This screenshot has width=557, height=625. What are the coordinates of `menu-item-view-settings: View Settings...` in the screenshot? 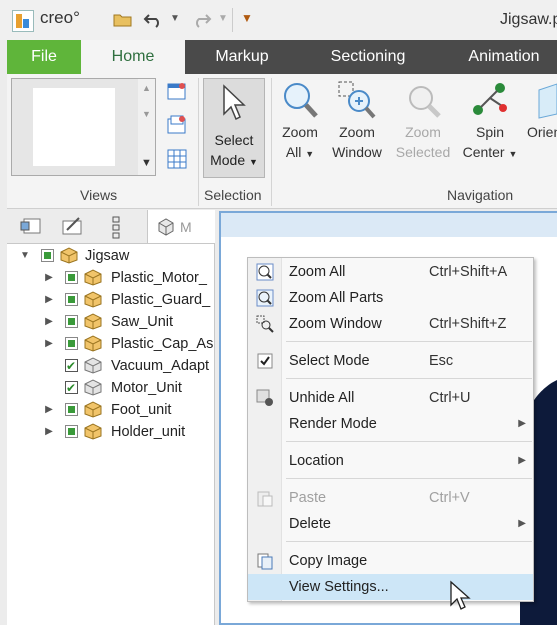 It's located at (390, 587).